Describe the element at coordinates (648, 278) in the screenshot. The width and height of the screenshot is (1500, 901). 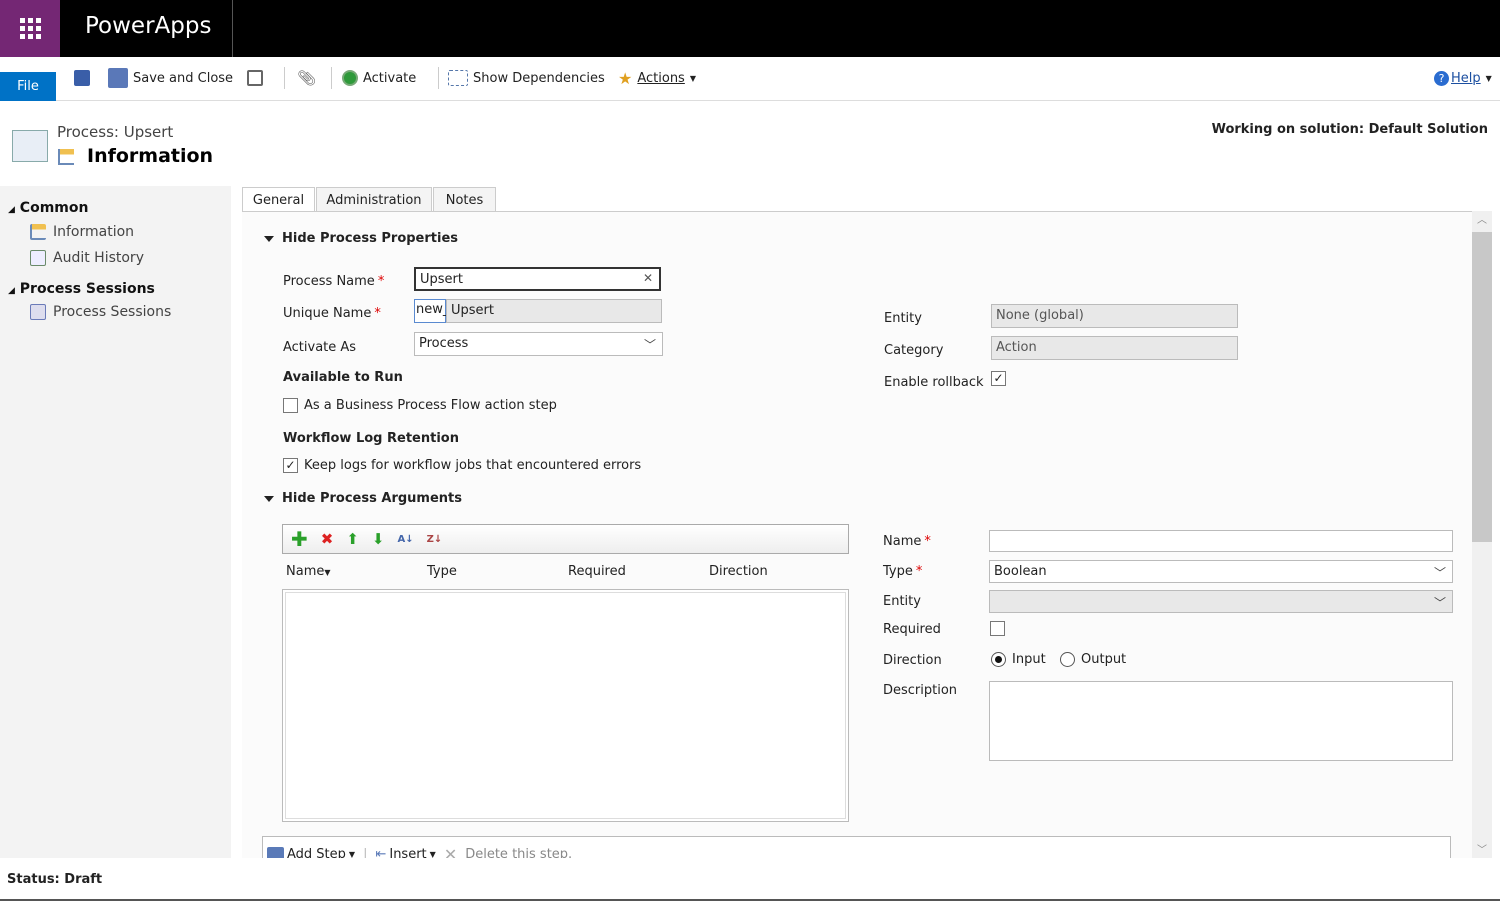
I see `clear-icon: ✕` at that location.